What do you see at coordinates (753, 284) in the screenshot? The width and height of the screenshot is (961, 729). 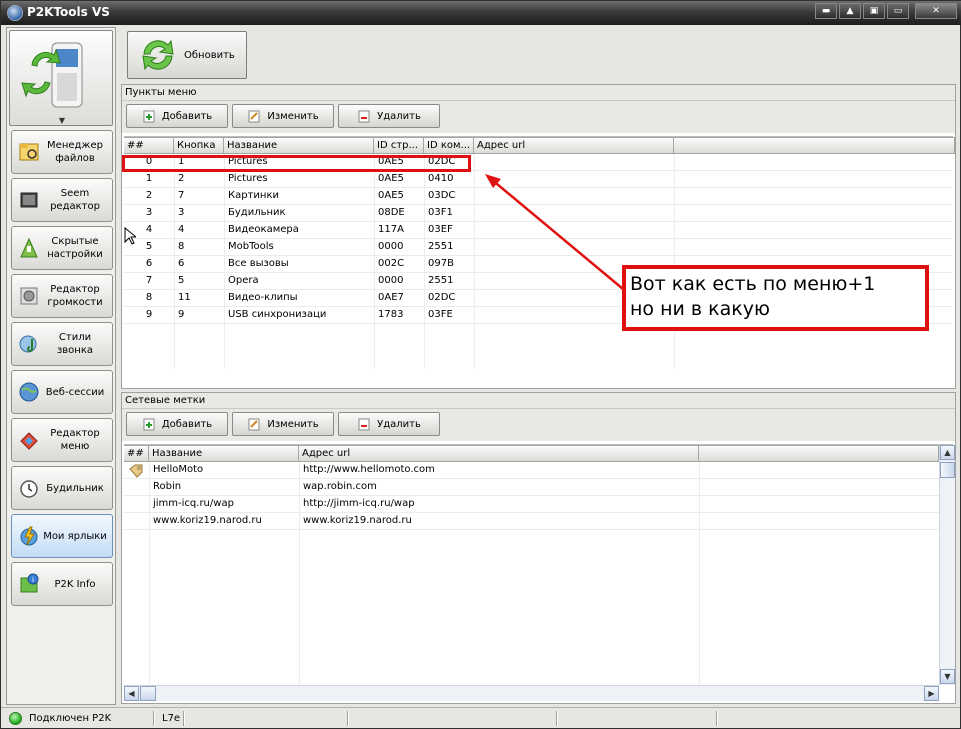 I see `annotation-line-1: Вот как есть по меню+1` at bounding box center [753, 284].